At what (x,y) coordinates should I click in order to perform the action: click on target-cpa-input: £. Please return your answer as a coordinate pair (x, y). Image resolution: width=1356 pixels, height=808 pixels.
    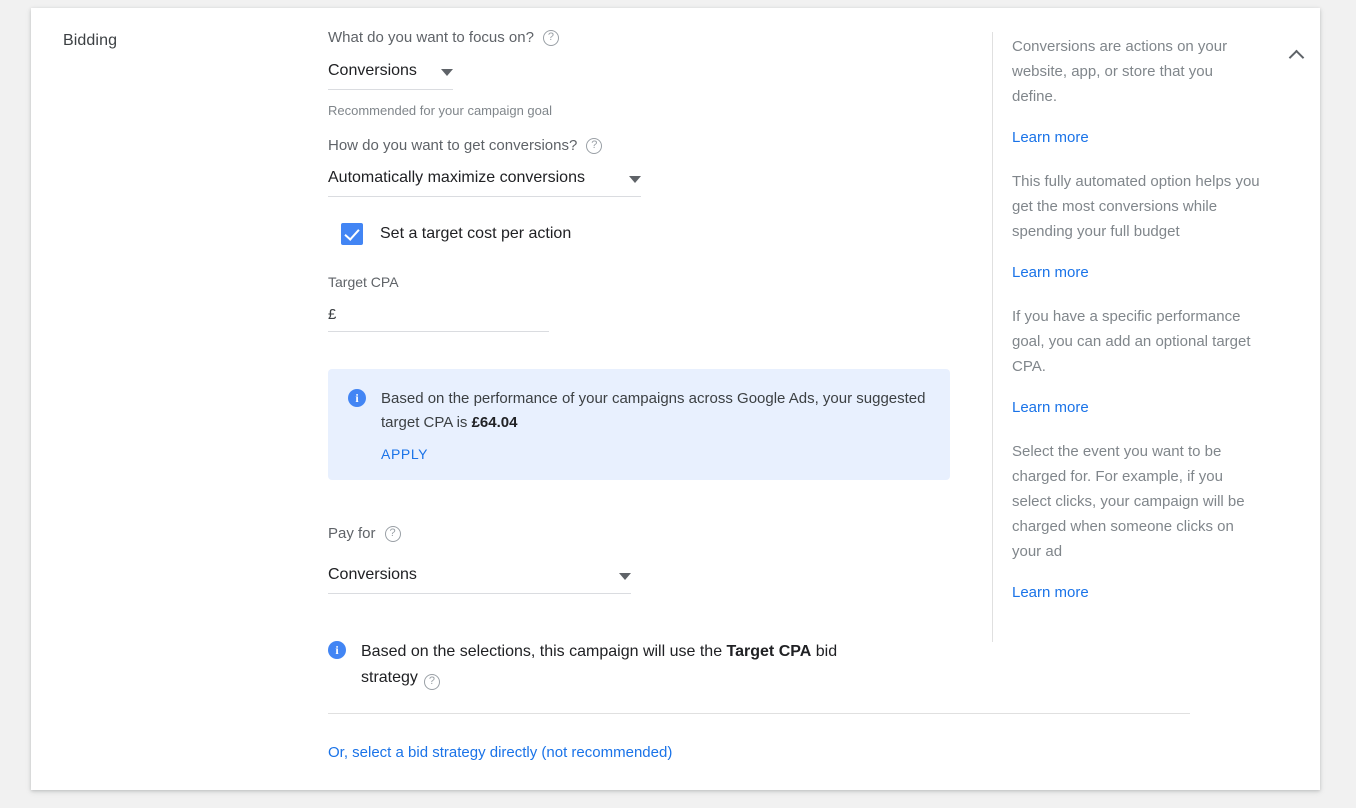
    Looking at the image, I should click on (438, 319).